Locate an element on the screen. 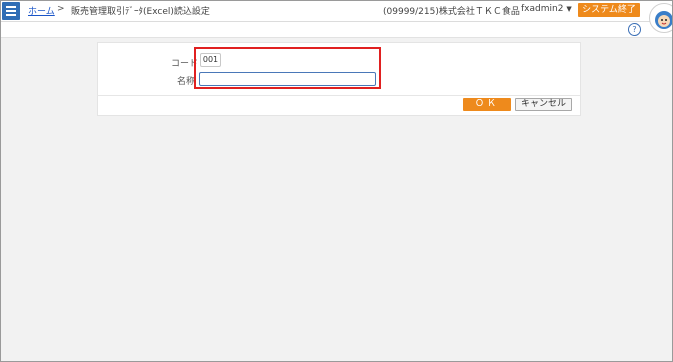 The width and height of the screenshot is (673, 362). breadcrumb-home-link: ホーム is located at coordinates (41, 10).